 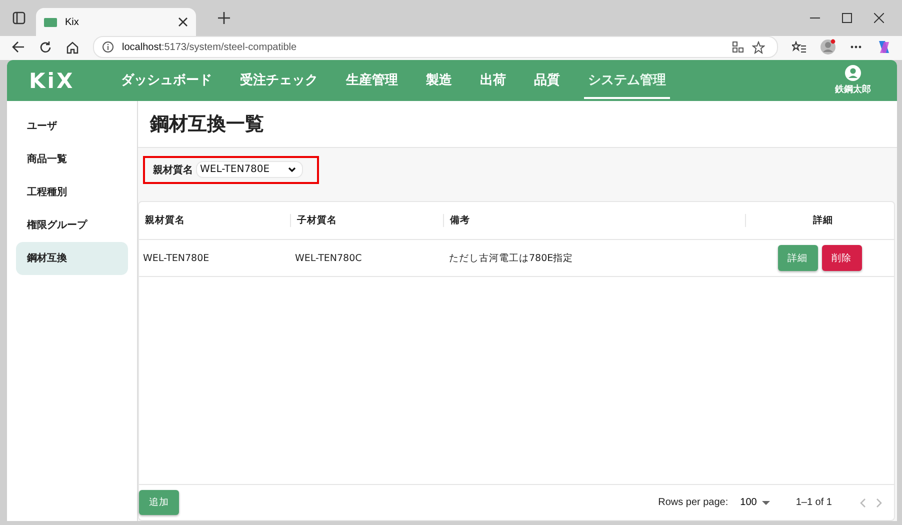 What do you see at coordinates (693, 502) in the screenshot?
I see `rows-per-page-label: Rows per page:` at bounding box center [693, 502].